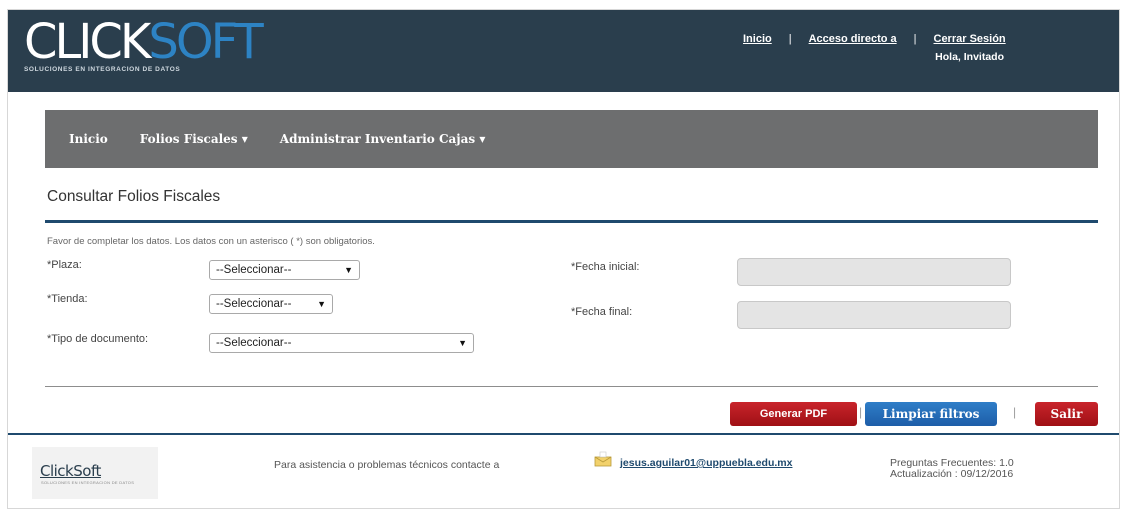 The image size is (1130, 521). I want to click on tipo-documento-select-value: --Seleccionar--, so click(254, 343).